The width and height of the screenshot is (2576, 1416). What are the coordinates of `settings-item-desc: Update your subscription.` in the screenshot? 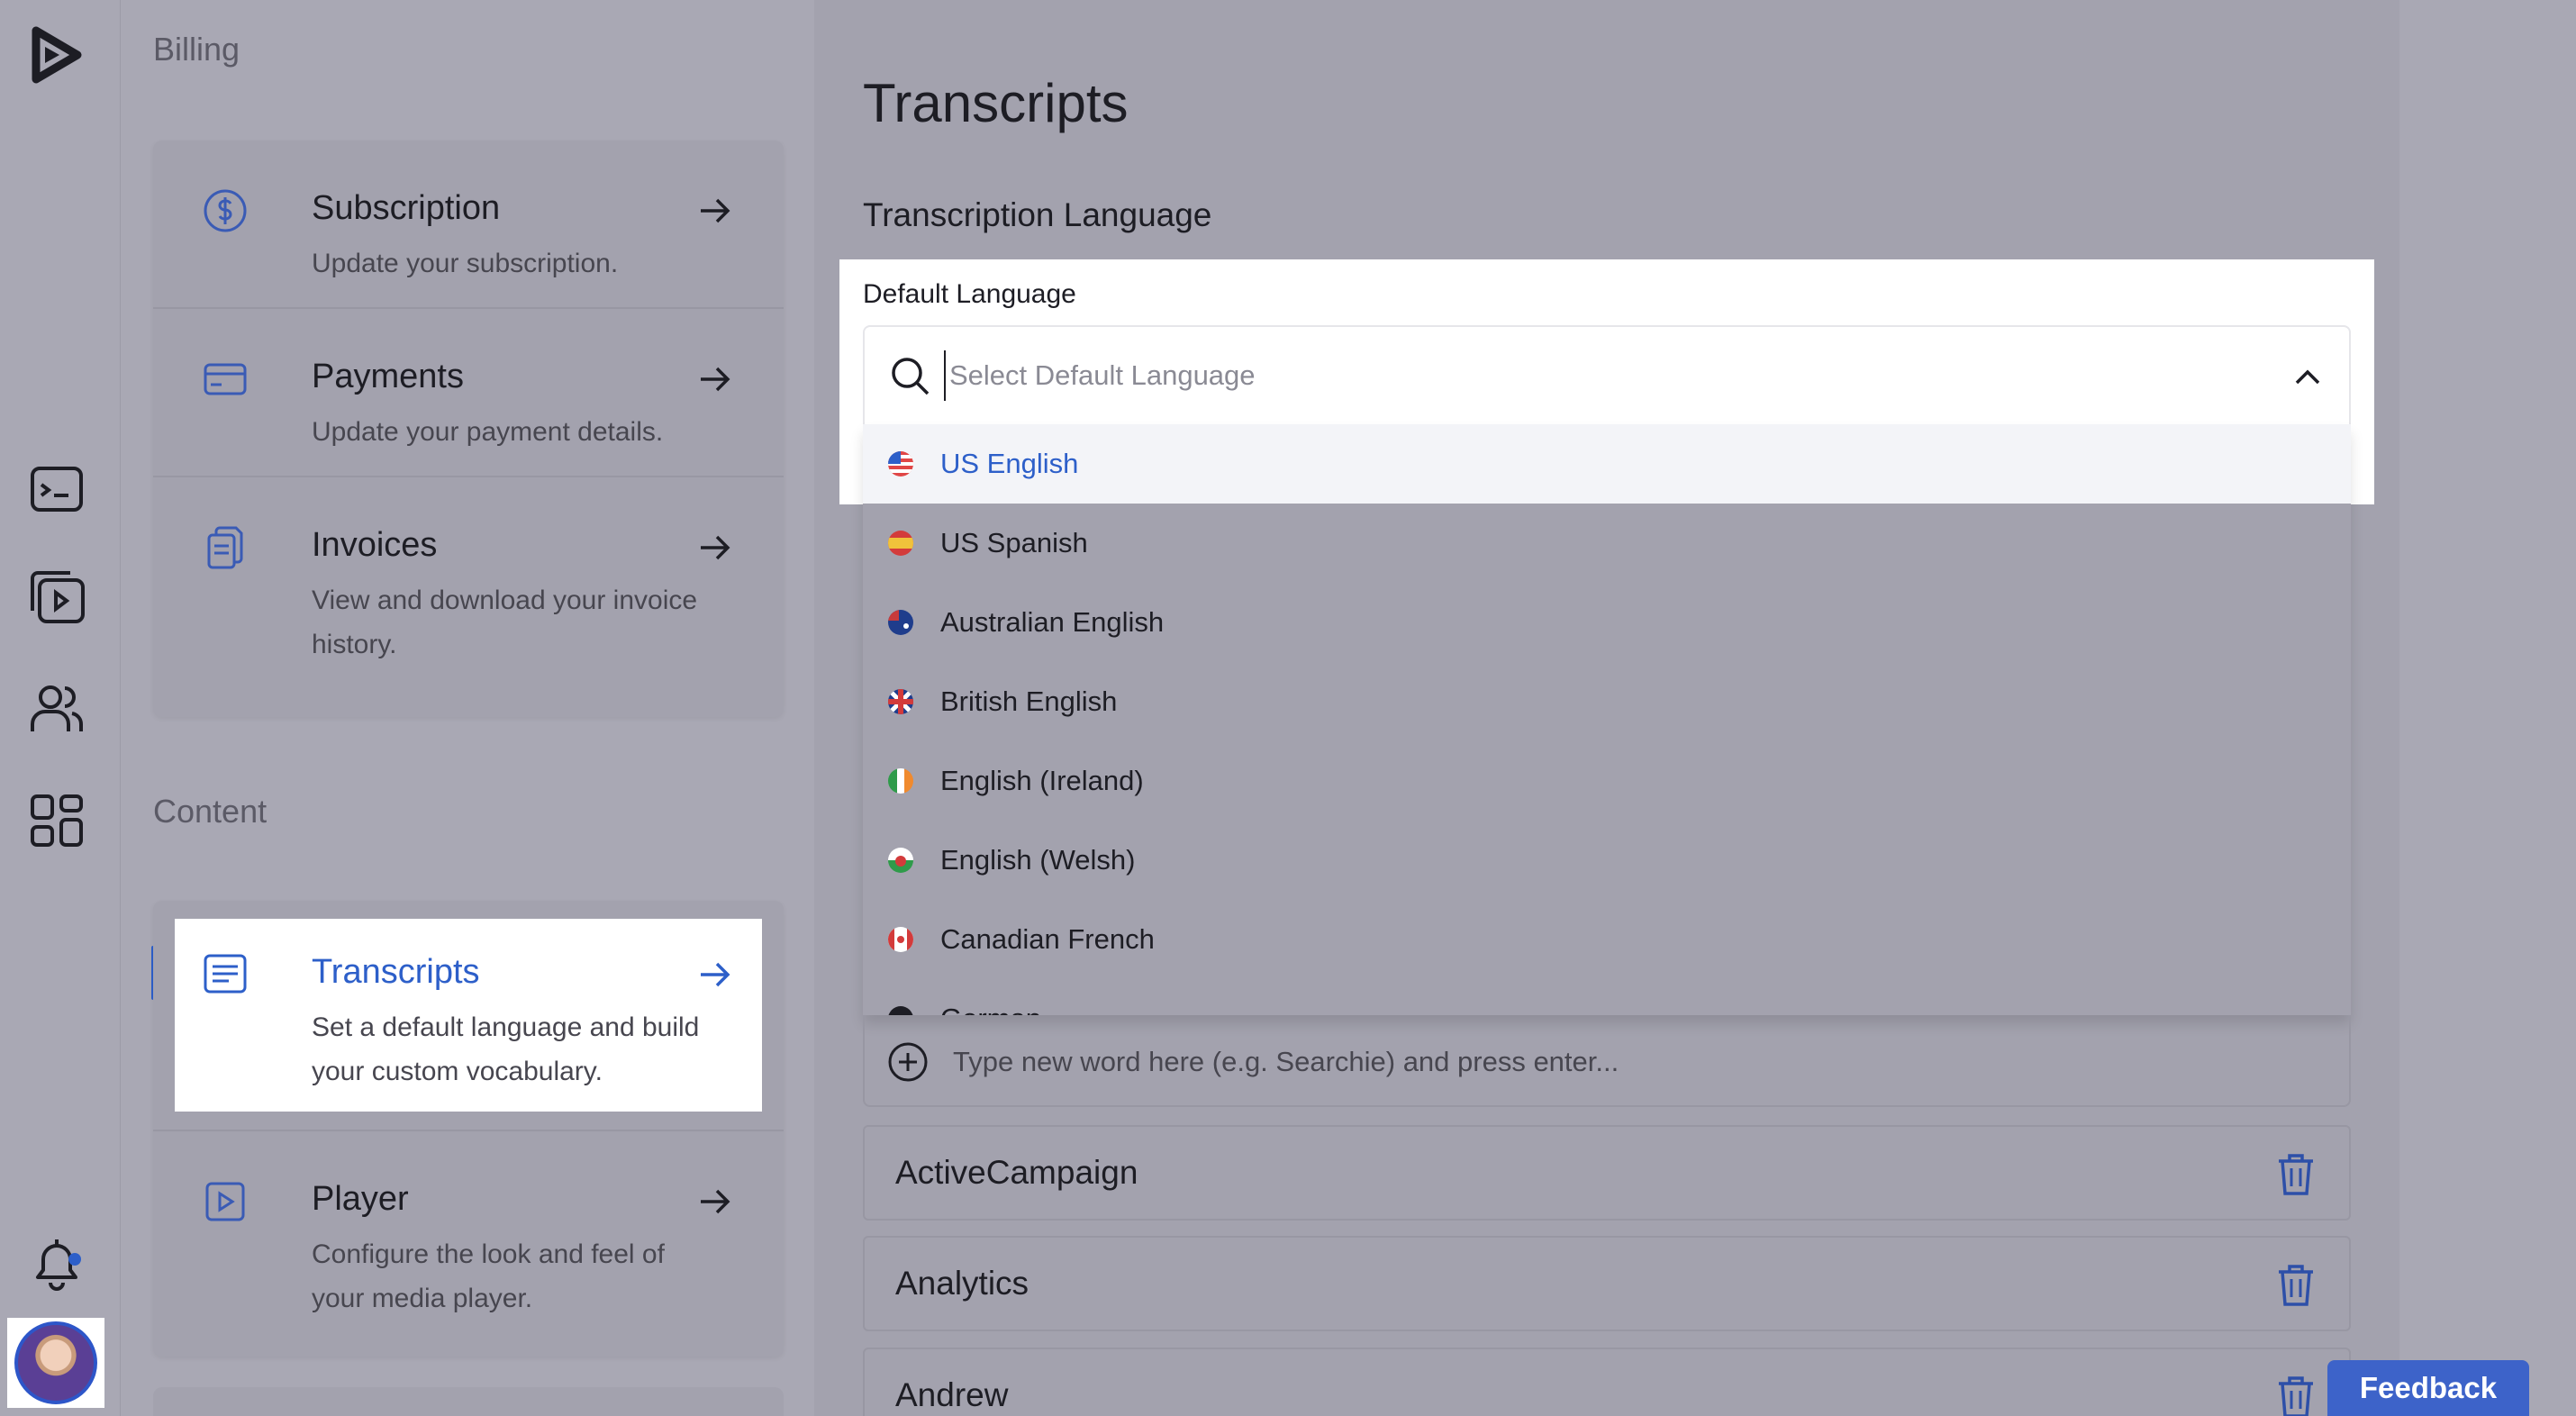 It's located at (465, 263).